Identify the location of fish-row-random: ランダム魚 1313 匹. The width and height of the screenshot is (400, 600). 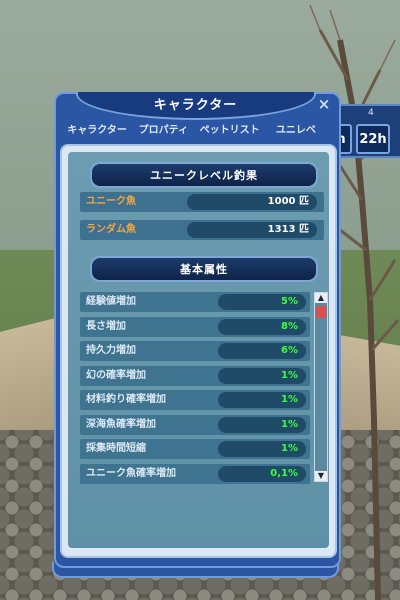
(202, 230).